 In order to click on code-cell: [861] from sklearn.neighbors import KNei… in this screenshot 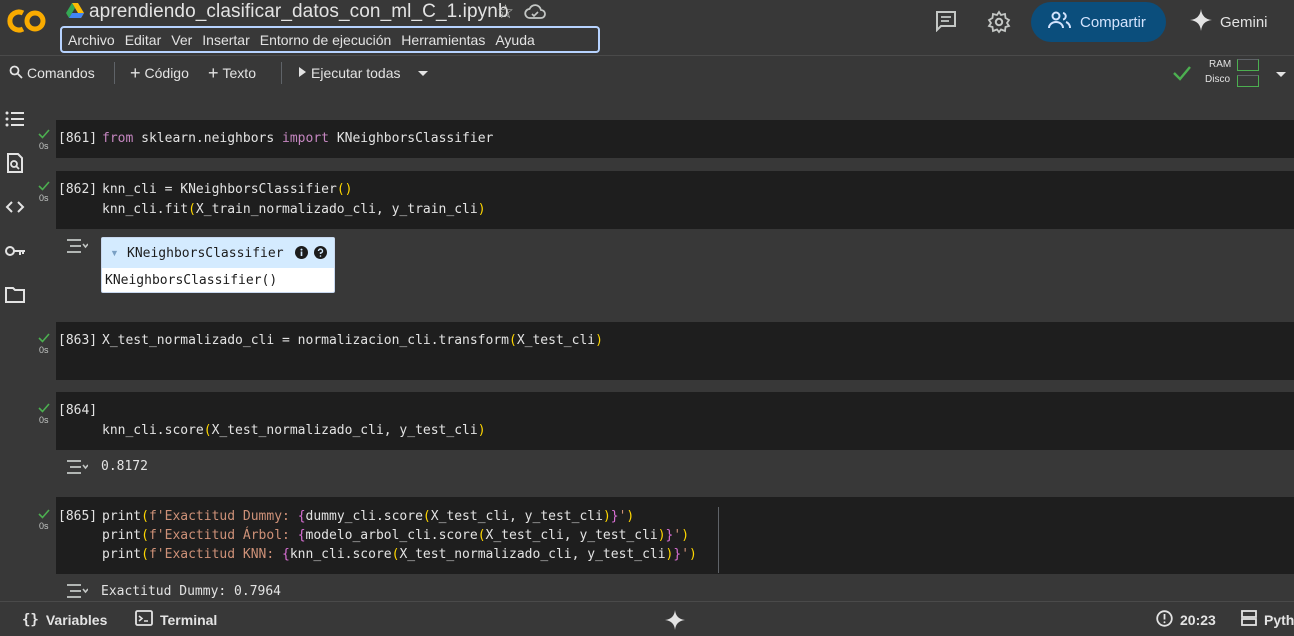, I will do `click(675, 139)`.